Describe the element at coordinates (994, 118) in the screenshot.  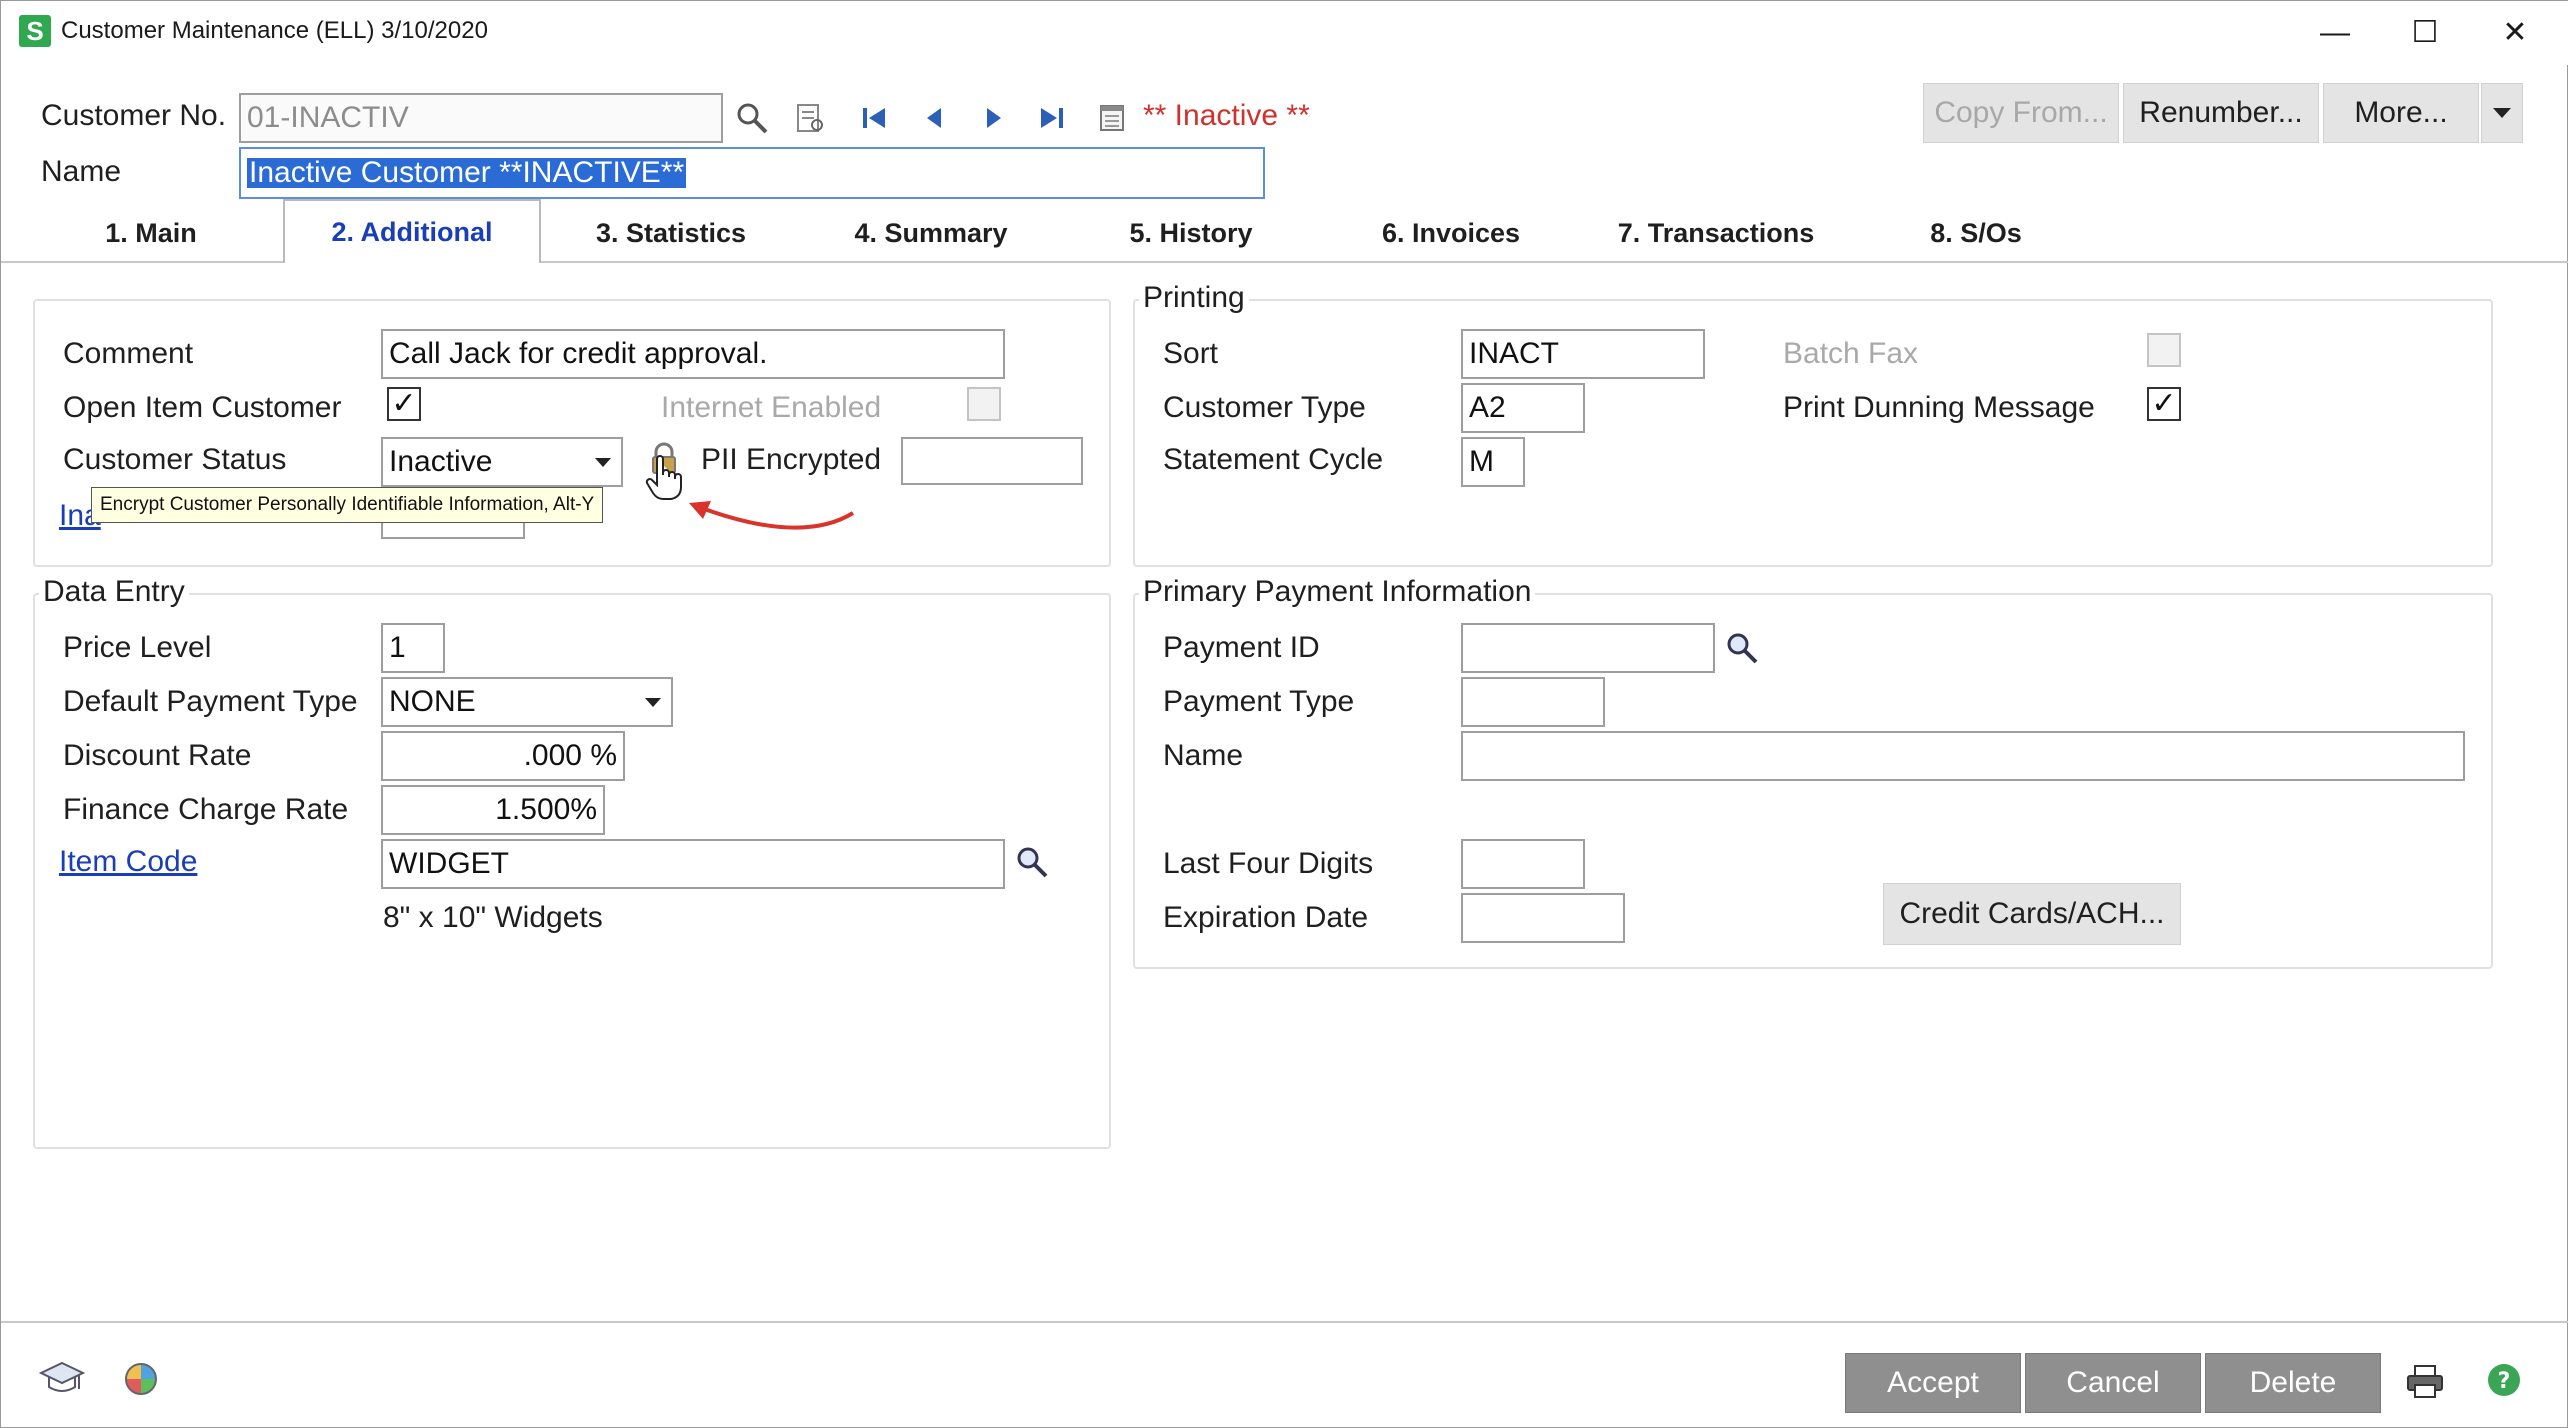
I see `next-record-icon` at that location.